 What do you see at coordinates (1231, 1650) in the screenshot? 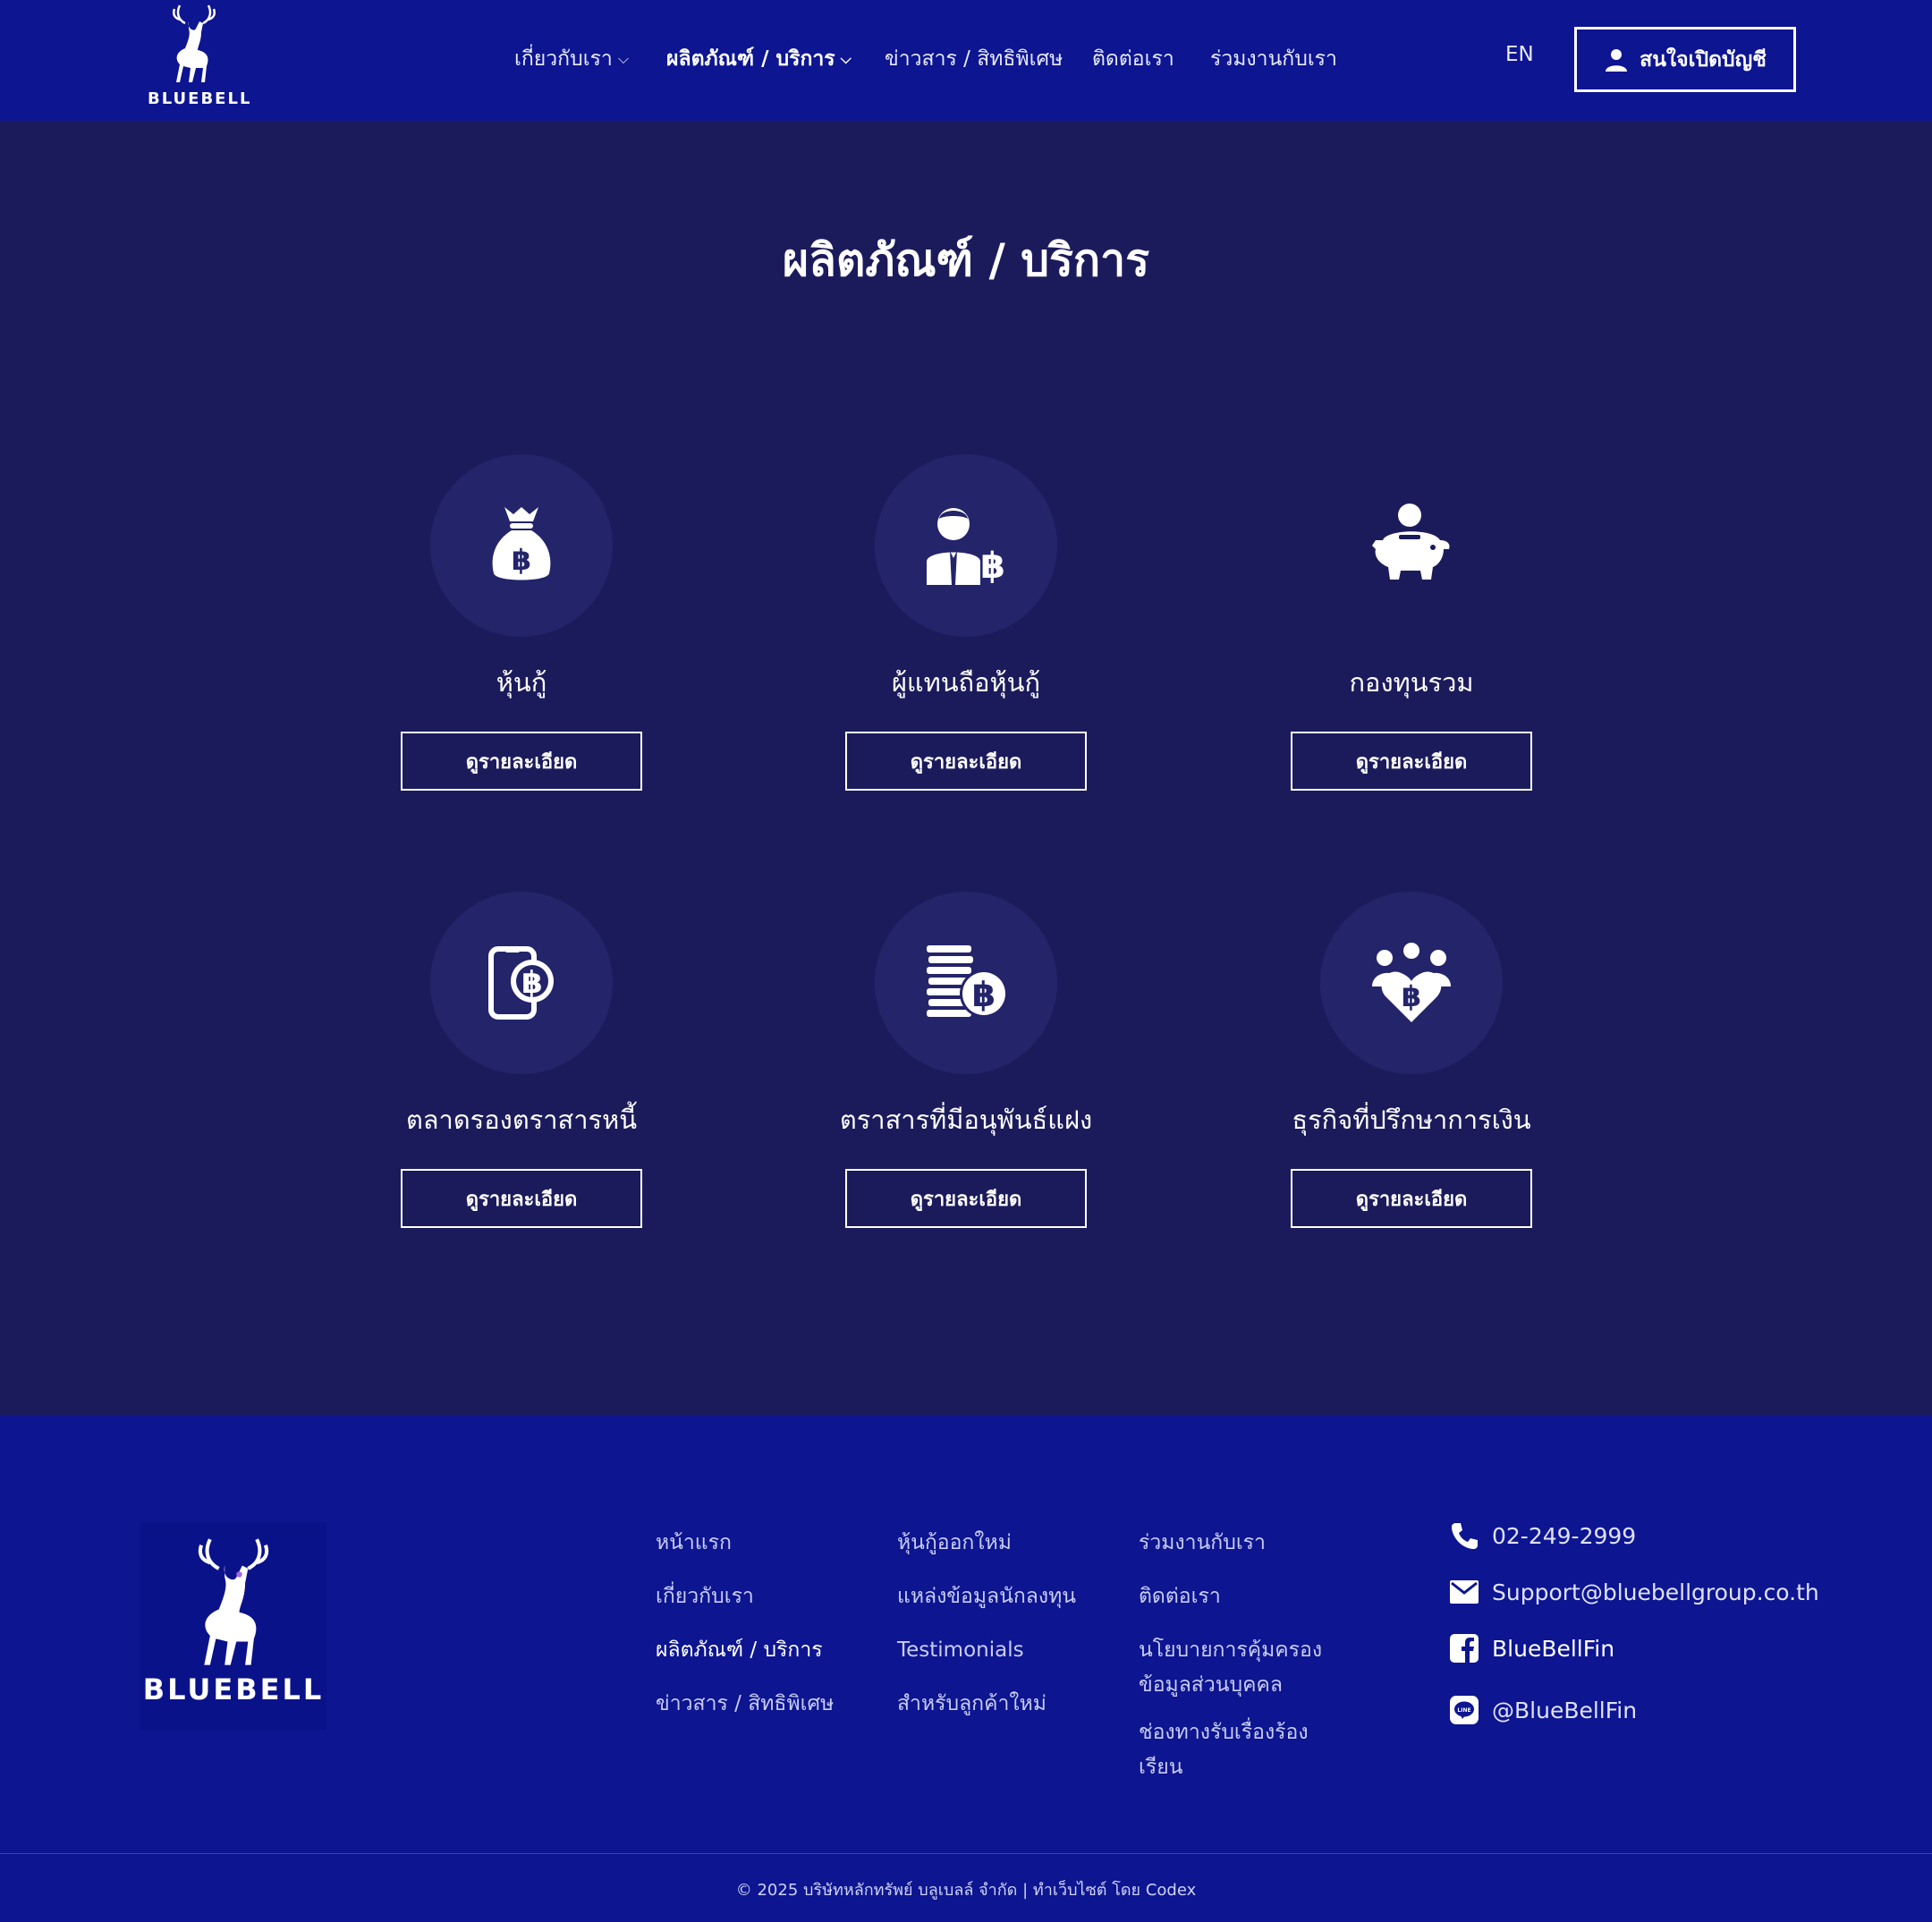
I see `privacy-line-1: นโยบายการคุ้มครอง` at bounding box center [1231, 1650].